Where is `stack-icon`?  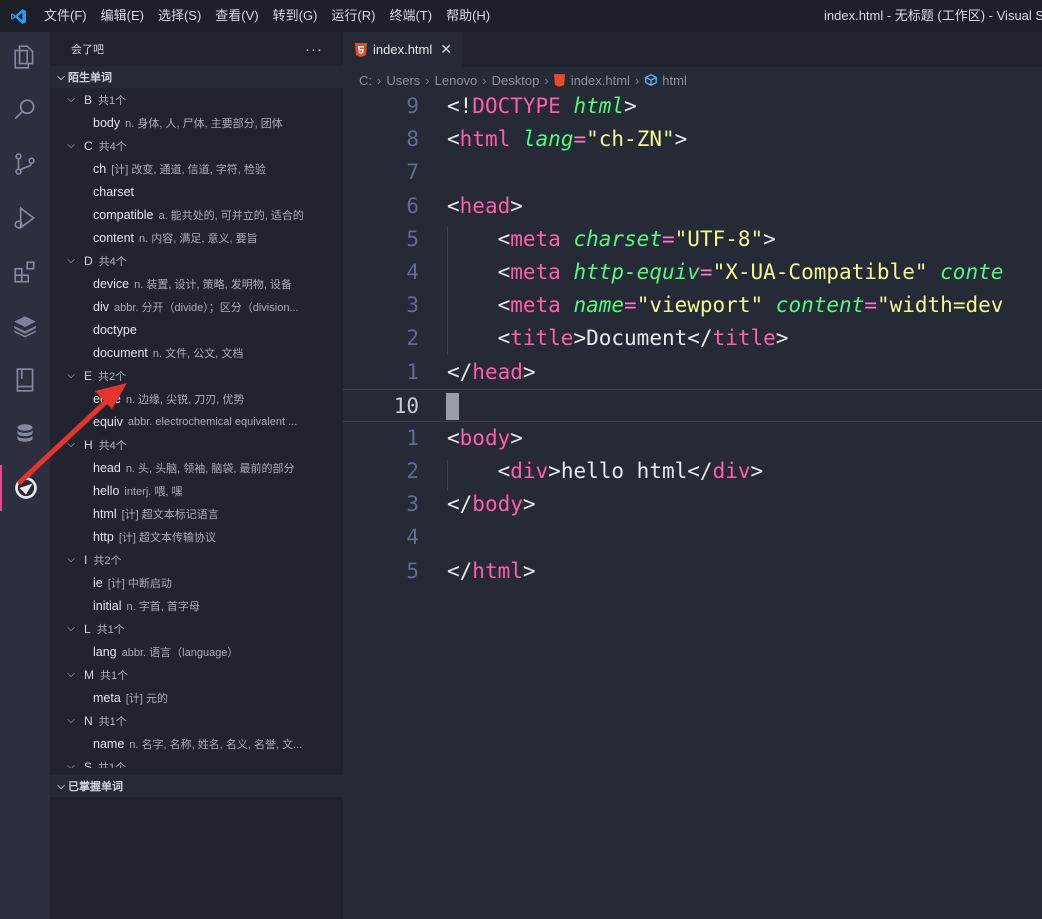 stack-icon is located at coordinates (25, 326).